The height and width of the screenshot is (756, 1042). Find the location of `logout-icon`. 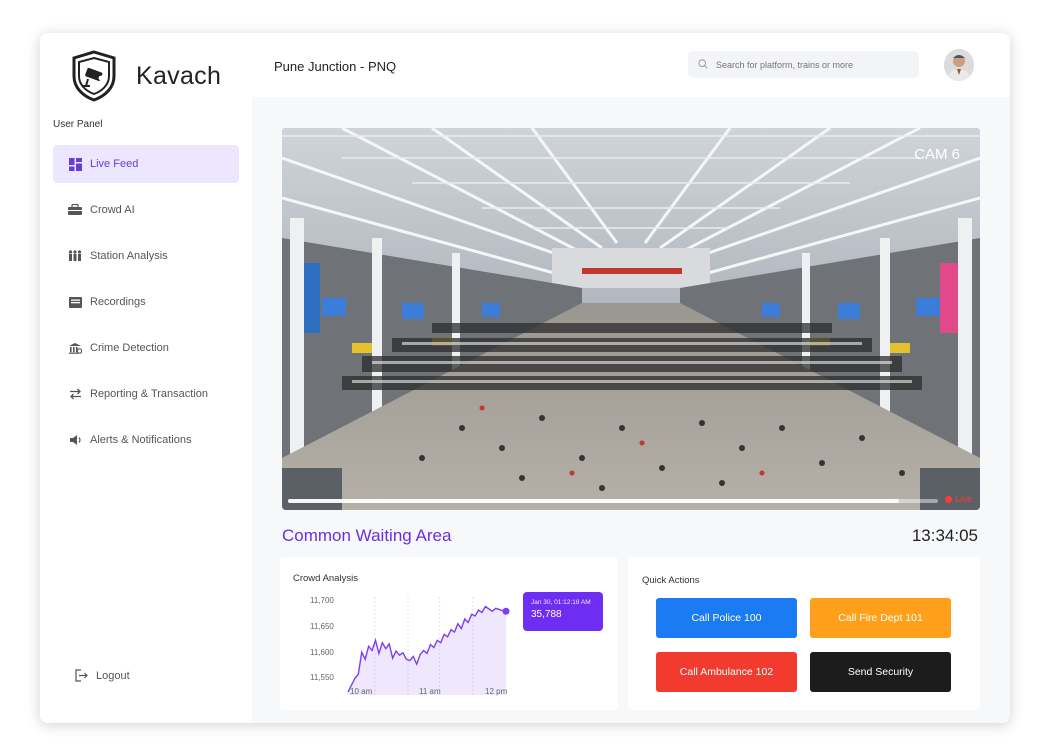

logout-icon is located at coordinates (81, 675).